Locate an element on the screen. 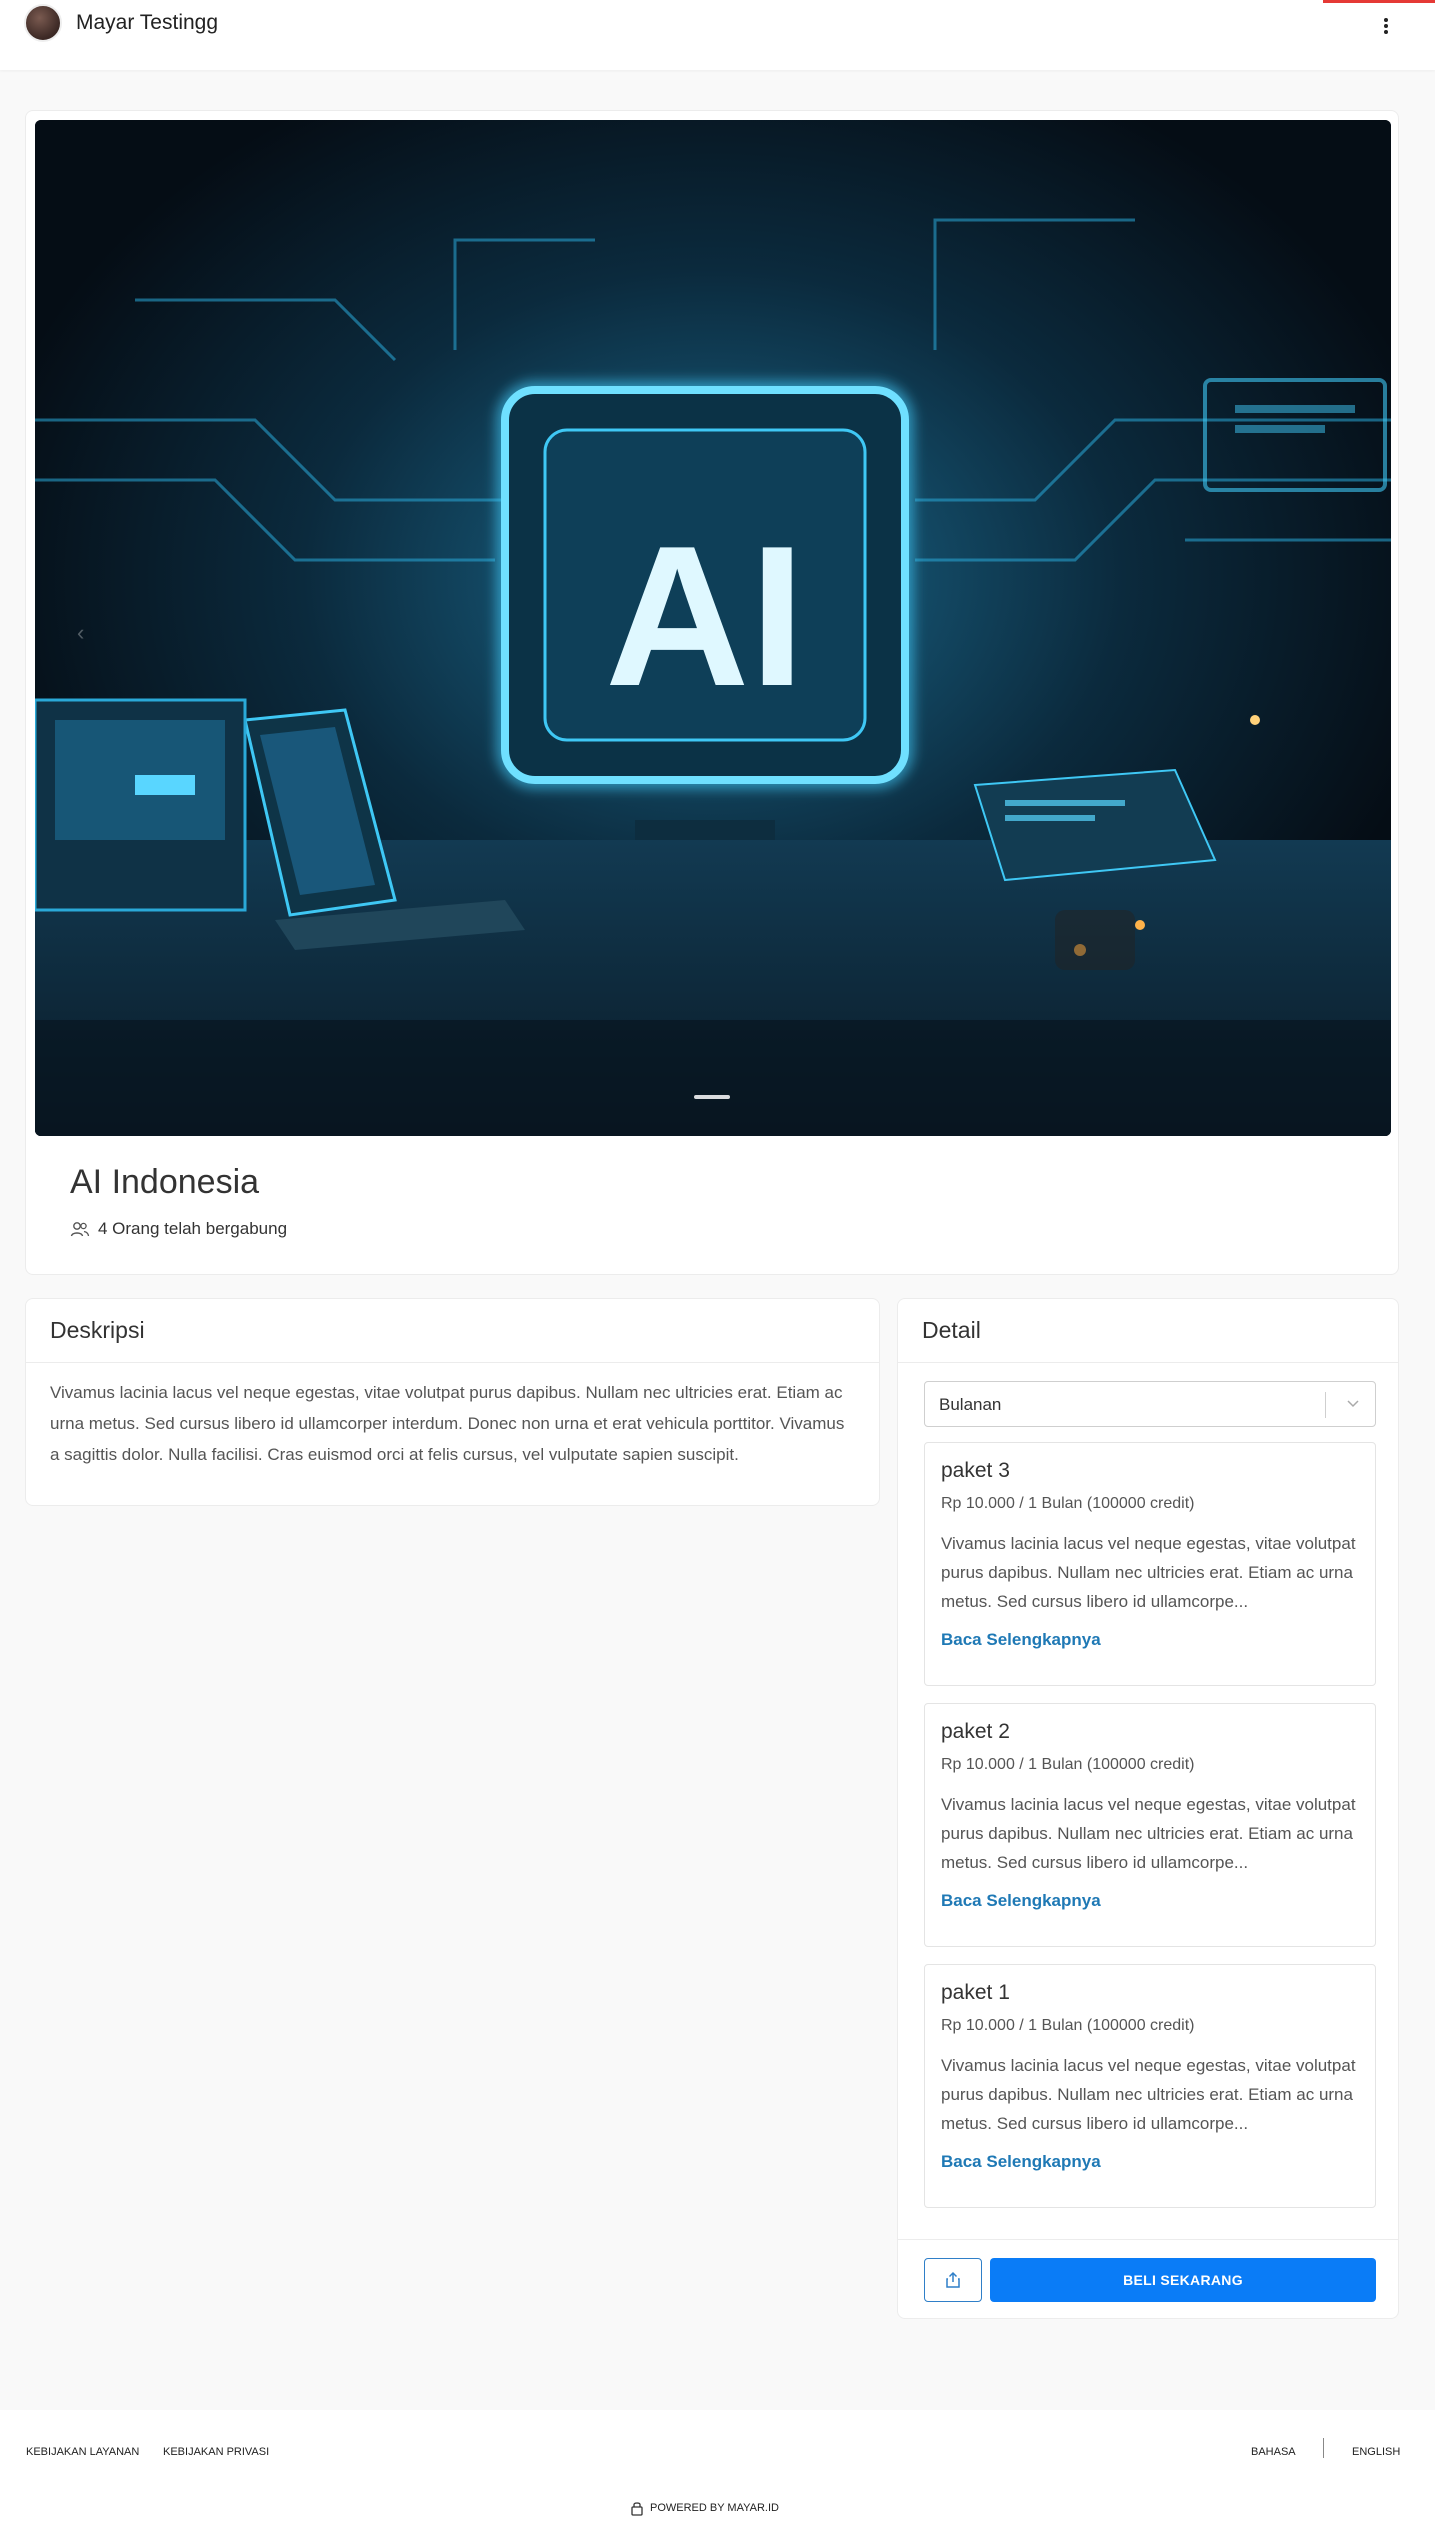 The width and height of the screenshot is (1435, 2541). powered-by-text: POWERED BY MAYAR.ID is located at coordinates (714, 2508).